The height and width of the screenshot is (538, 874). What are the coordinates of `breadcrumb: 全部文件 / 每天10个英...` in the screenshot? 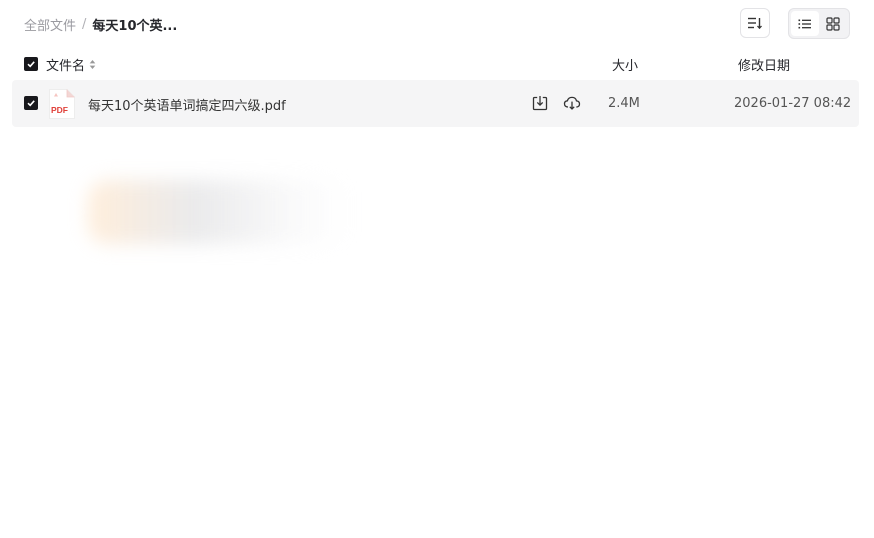 It's located at (100, 24).